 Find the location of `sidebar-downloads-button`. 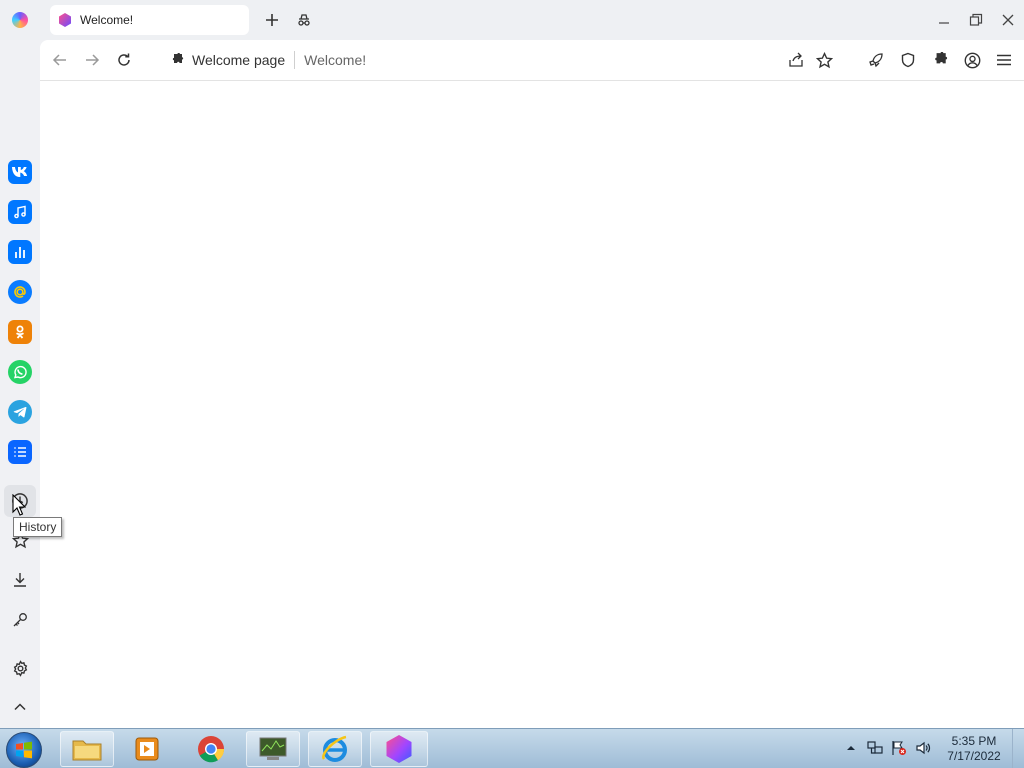

sidebar-downloads-button is located at coordinates (20, 580).